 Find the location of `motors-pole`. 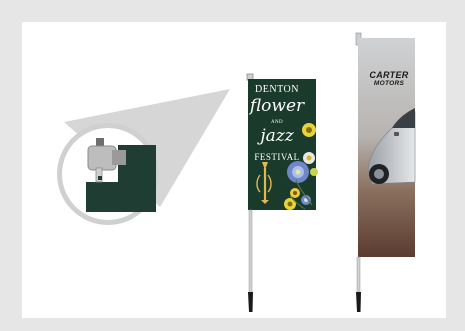

motors-pole is located at coordinates (358, 276).